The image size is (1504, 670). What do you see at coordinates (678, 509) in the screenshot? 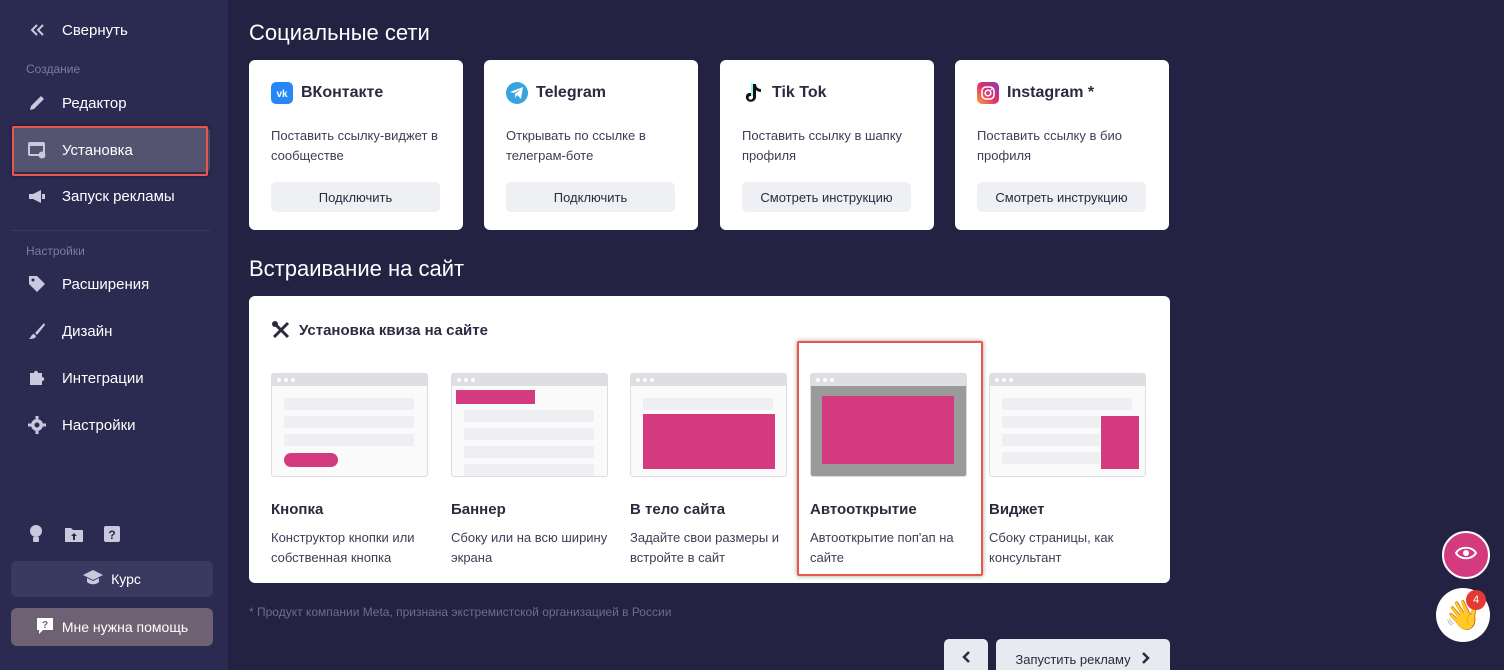
I see `option-name: В тело сайта` at bounding box center [678, 509].